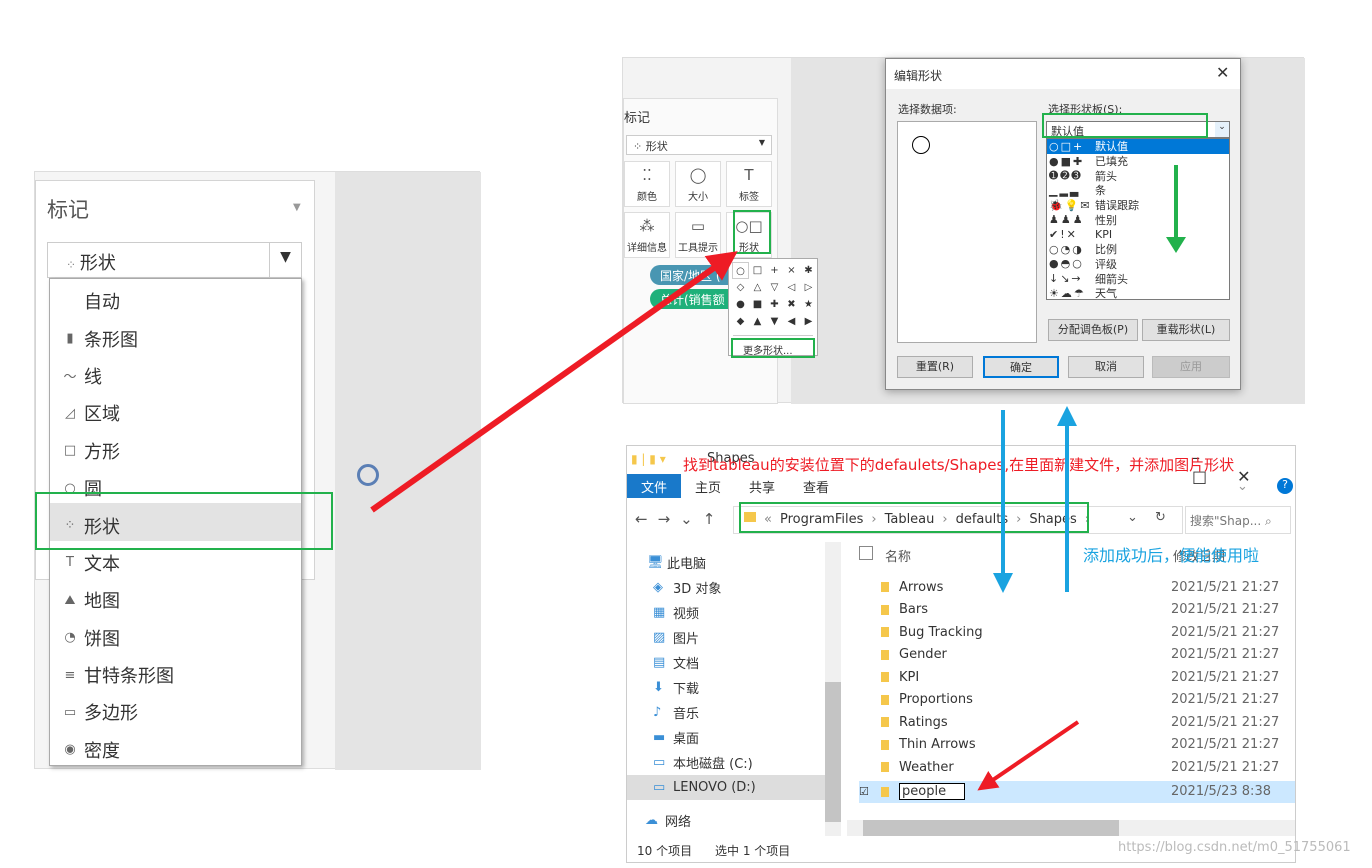 This screenshot has width=1372, height=868. What do you see at coordinates (1234, 847) in the screenshot?
I see `watermark: https://blog.csdn.net/m0_51755061` at bounding box center [1234, 847].